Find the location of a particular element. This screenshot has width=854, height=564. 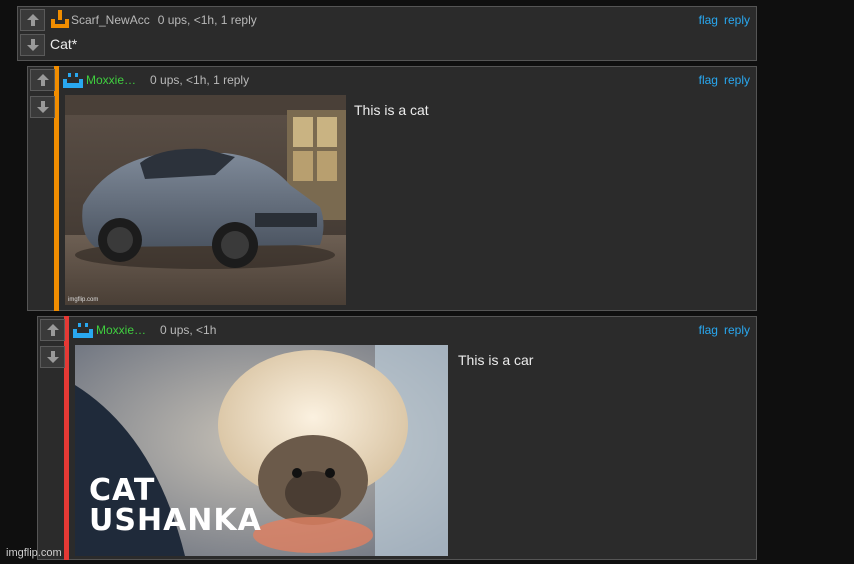

car-photo is located at coordinates (205, 200).